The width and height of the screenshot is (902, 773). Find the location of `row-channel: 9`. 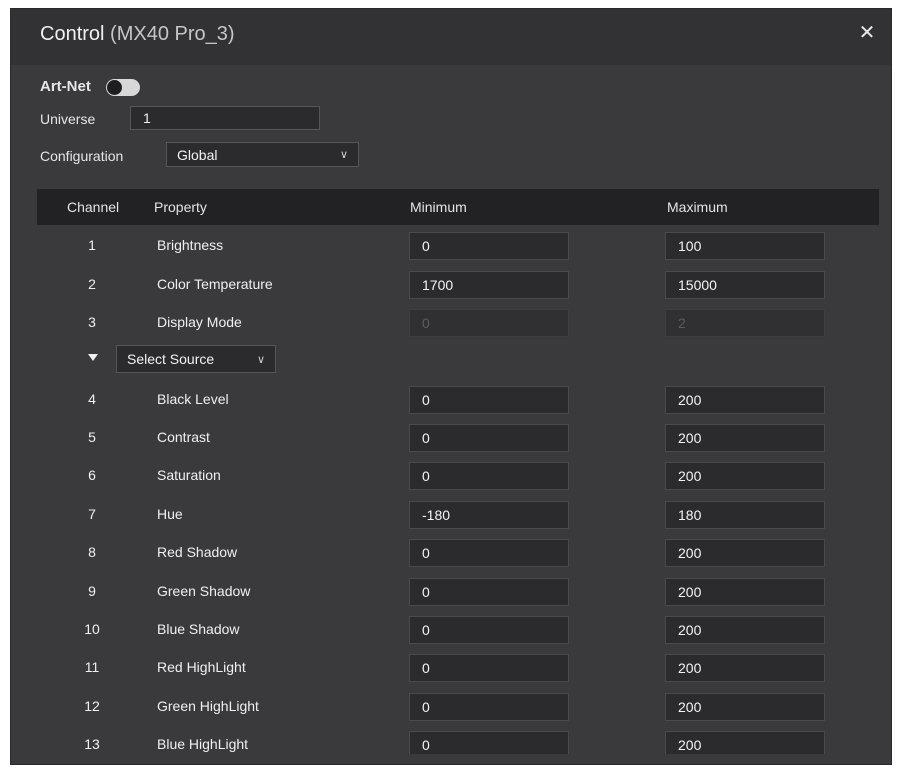

row-channel: 9 is located at coordinates (92, 591).